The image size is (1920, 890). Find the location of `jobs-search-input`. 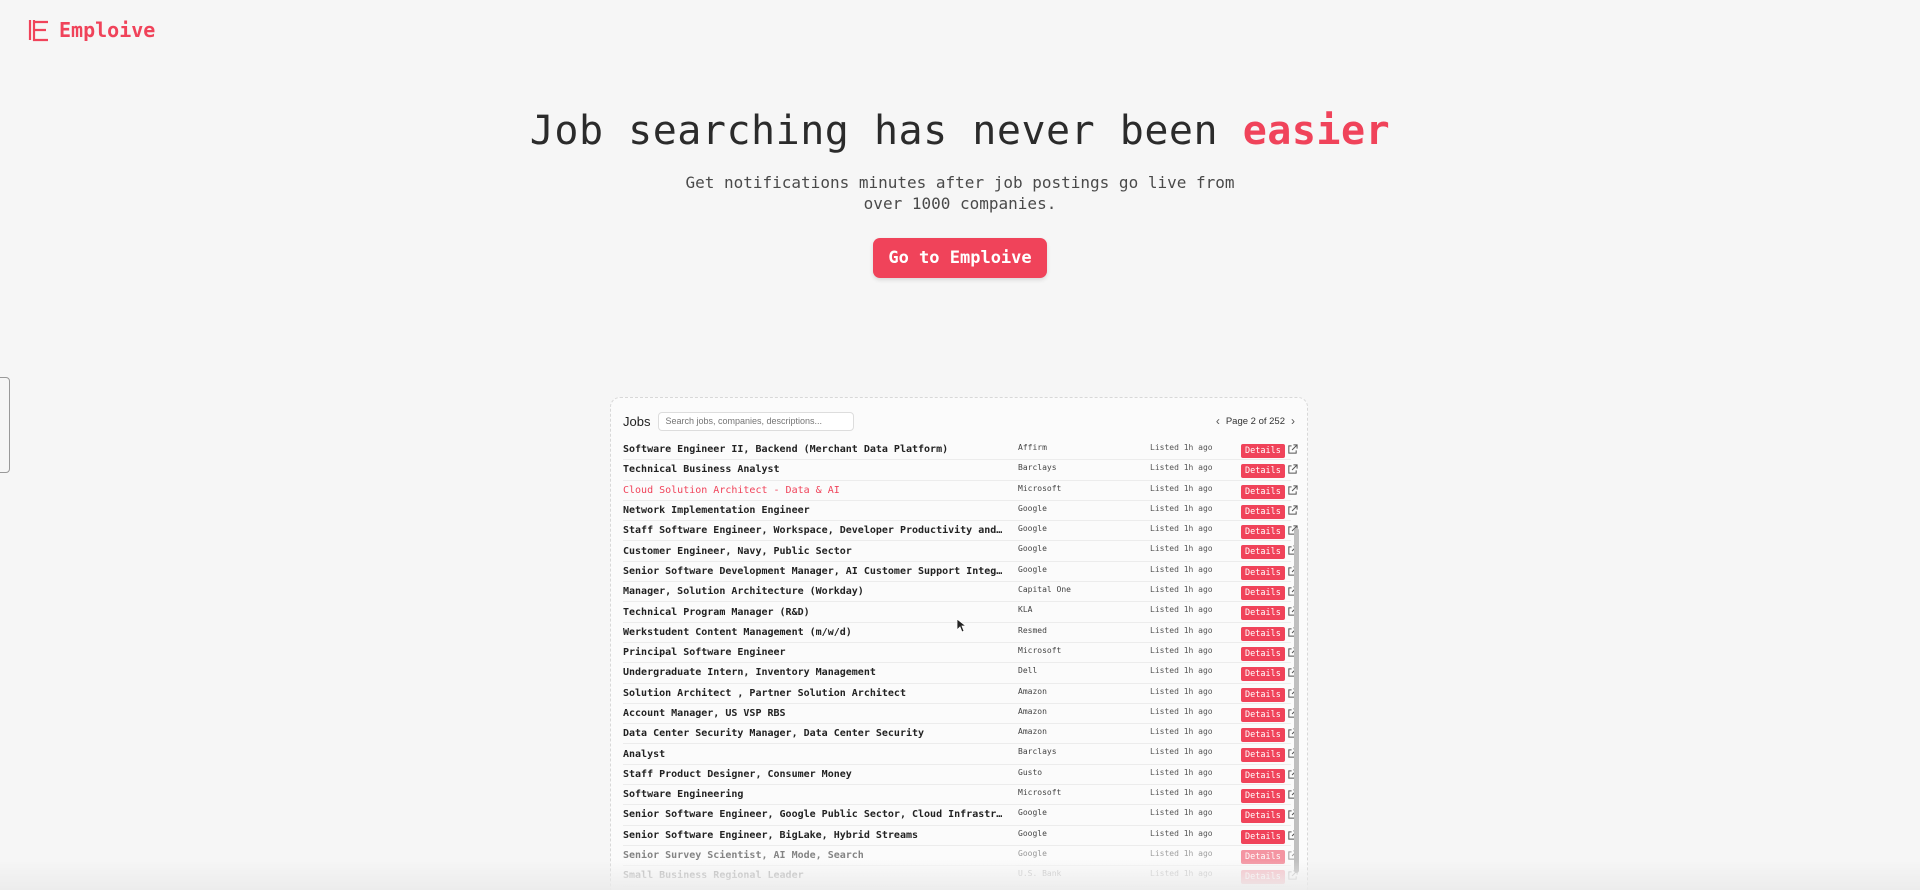

jobs-search-input is located at coordinates (756, 421).